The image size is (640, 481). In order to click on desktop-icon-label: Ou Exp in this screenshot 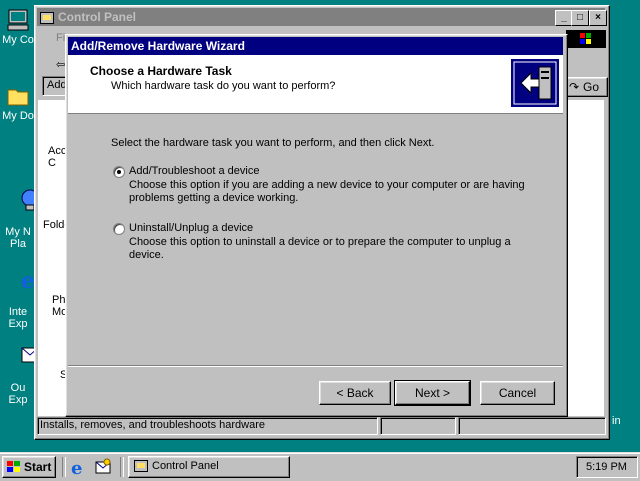, I will do `click(18, 394)`.